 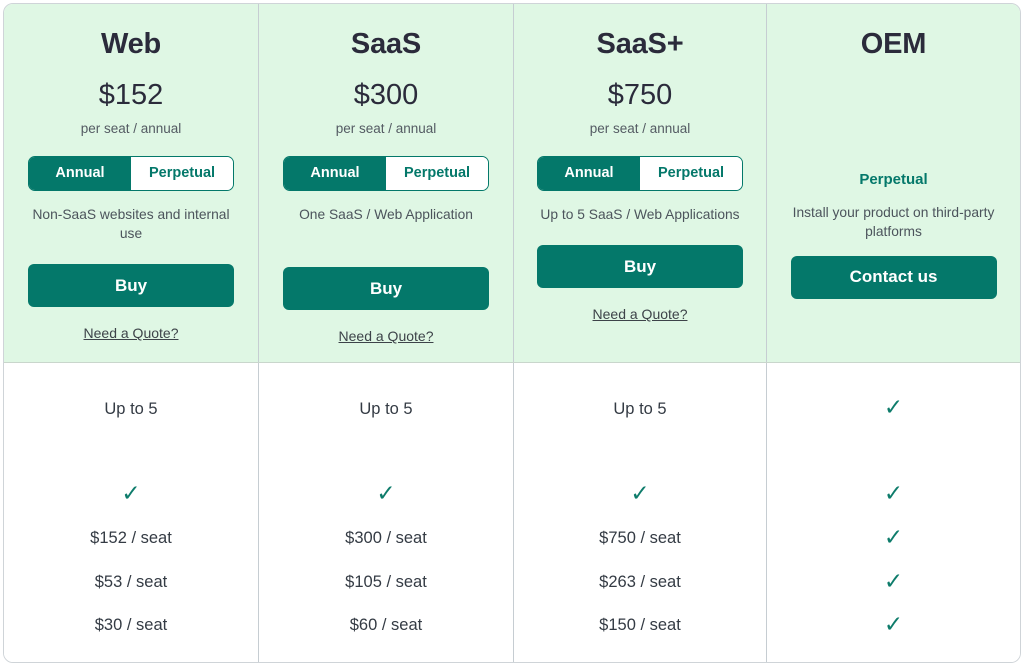 What do you see at coordinates (131, 625) in the screenshot?
I see `feature-cell: $30 / seat` at bounding box center [131, 625].